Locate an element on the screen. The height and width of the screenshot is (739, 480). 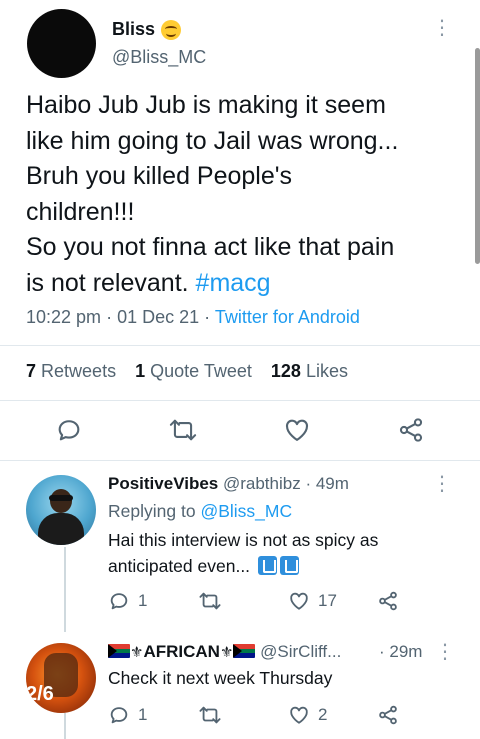
like-count: 17 is located at coordinates (327, 600).